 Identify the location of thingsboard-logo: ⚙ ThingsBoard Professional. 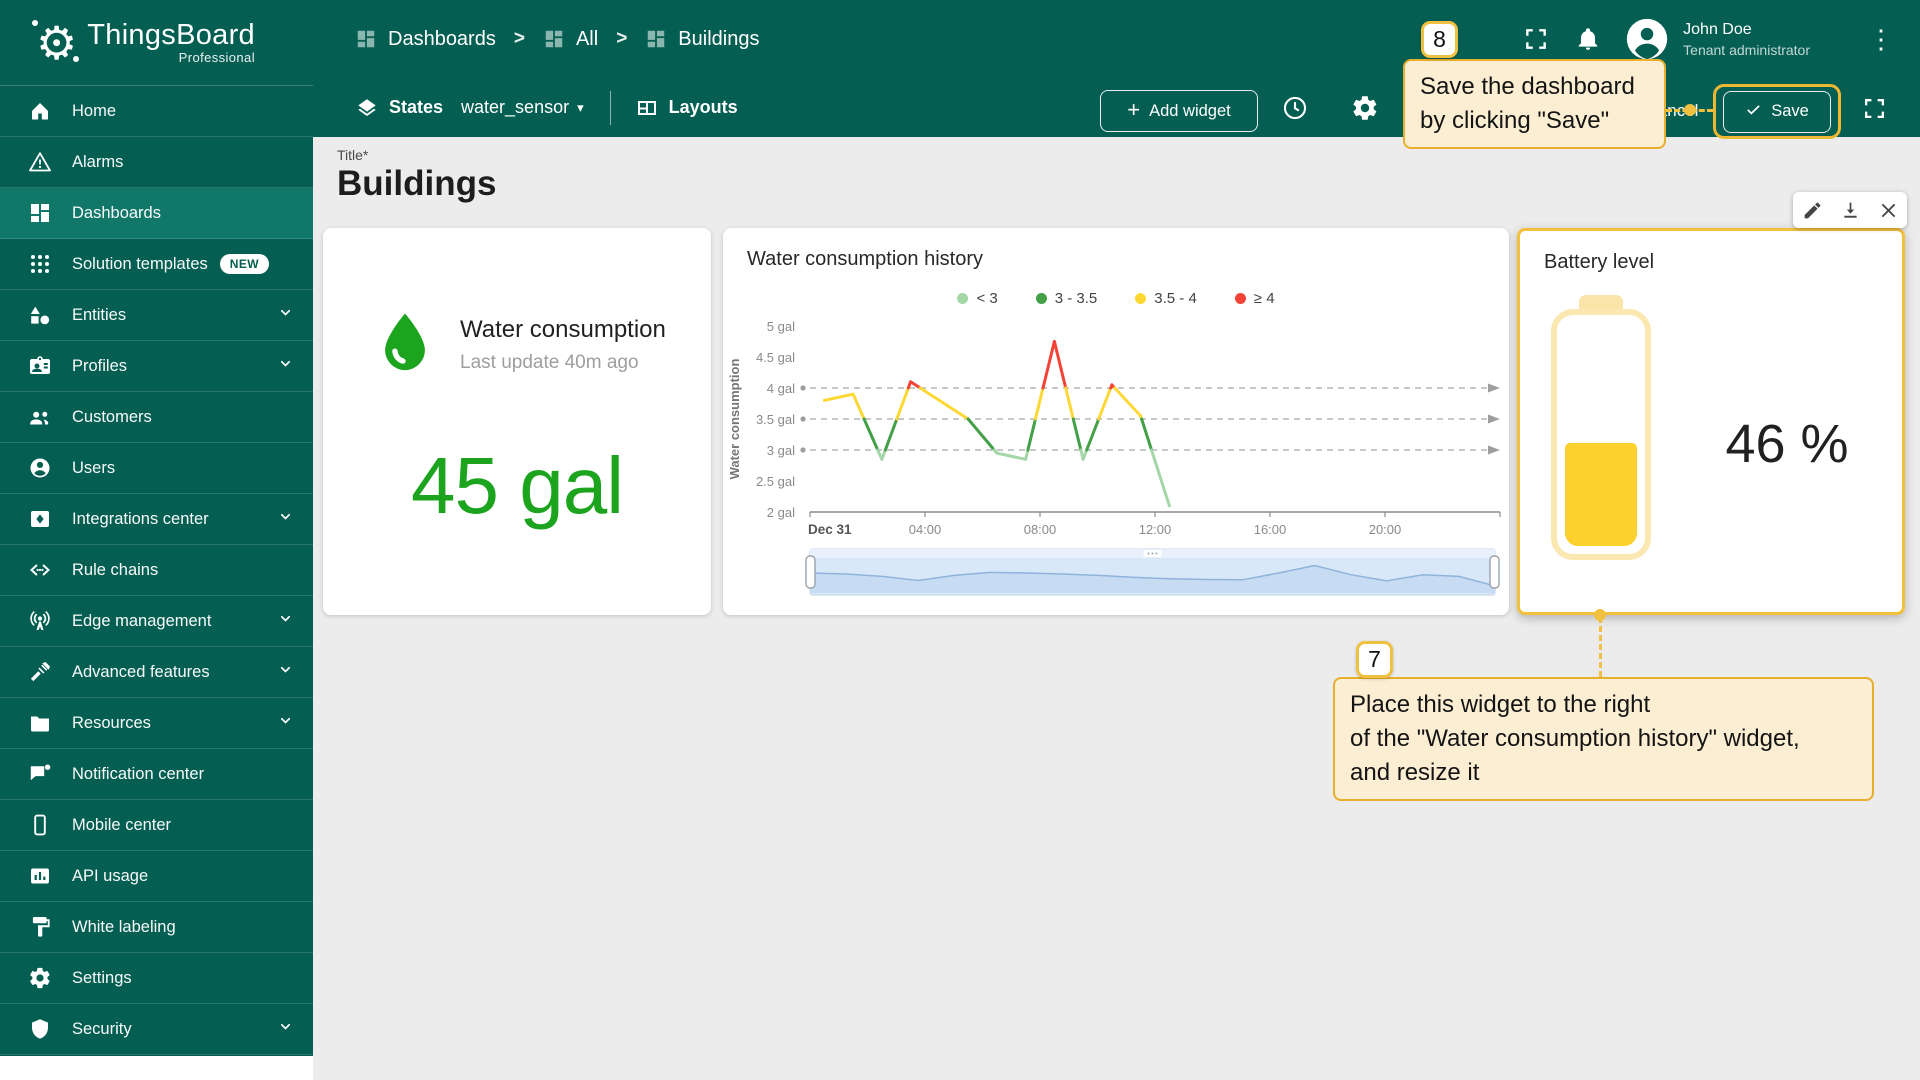
(156, 43).